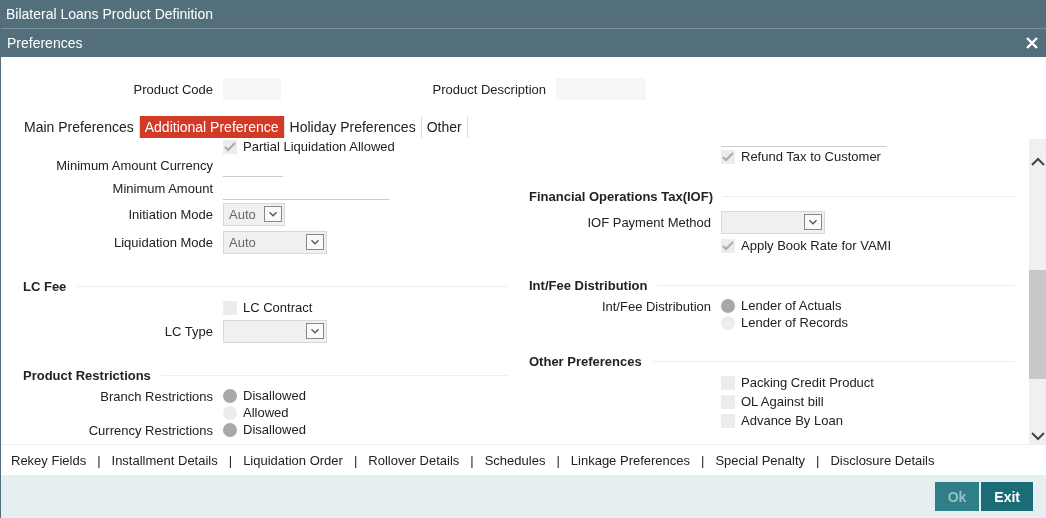 This screenshot has height=518, width=1046. I want to click on scroll-up-icon, so click(1037, 162).